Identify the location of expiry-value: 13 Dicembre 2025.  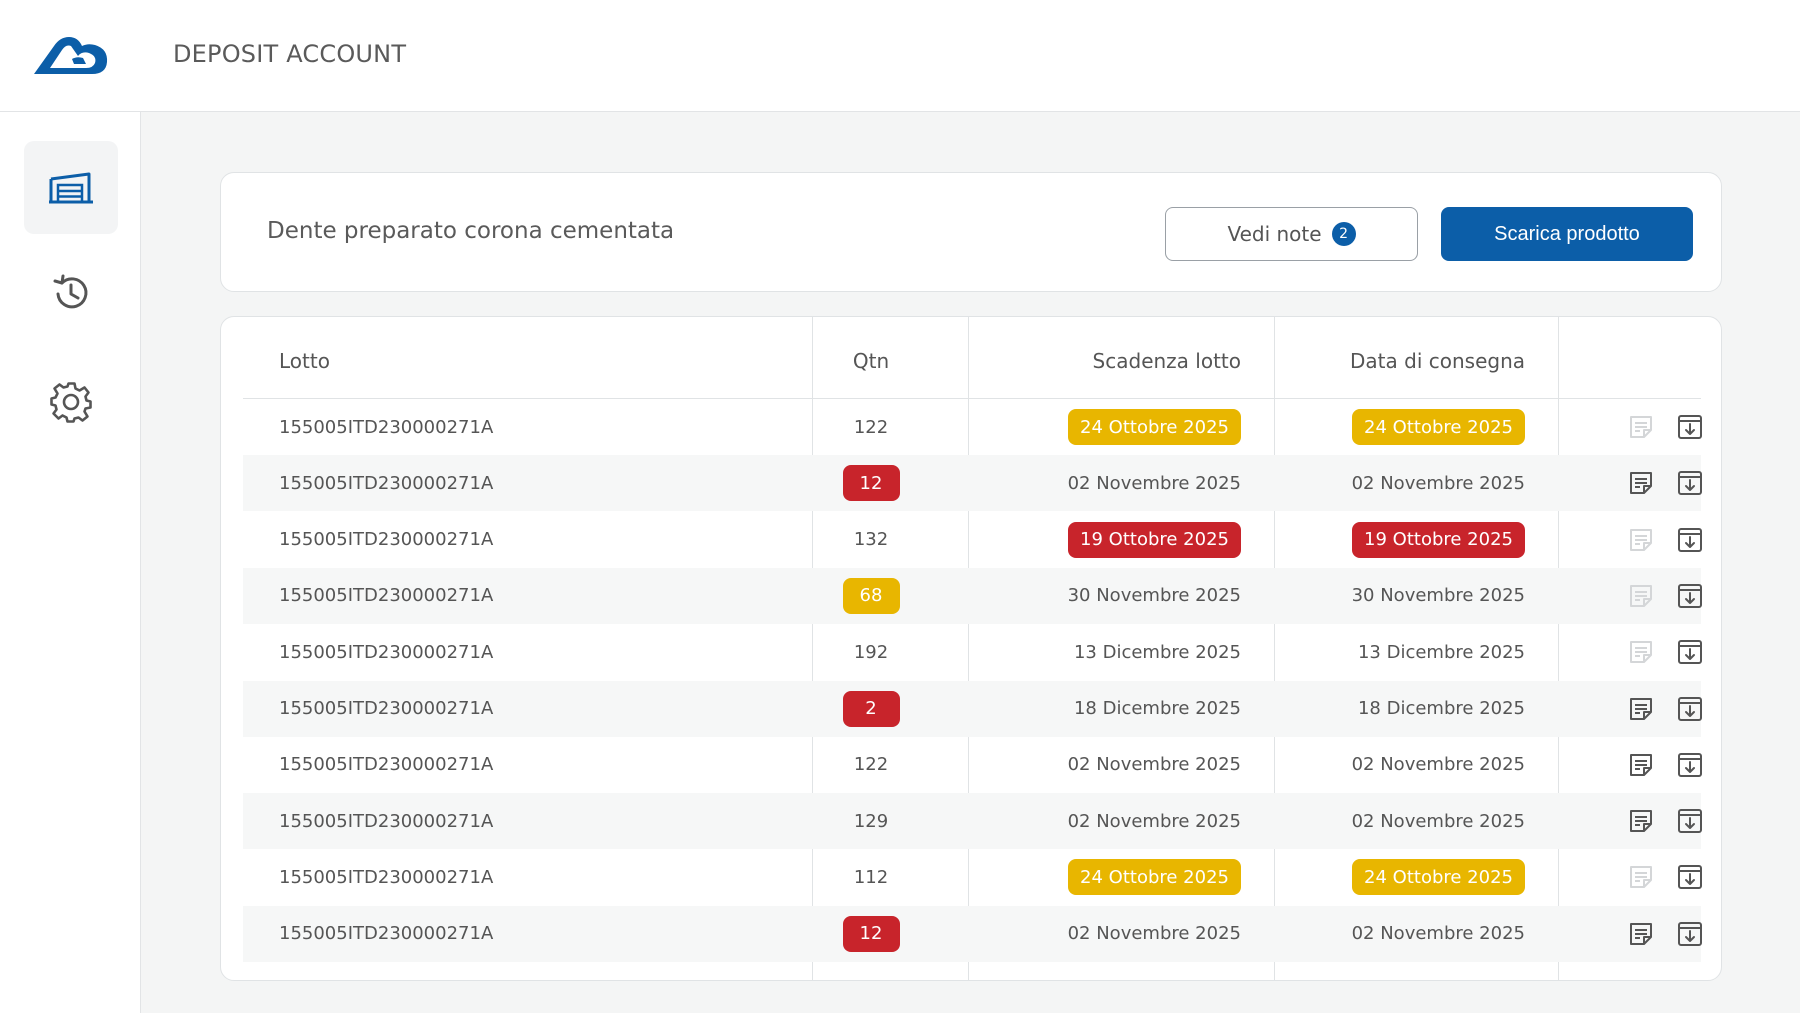
(1157, 652).